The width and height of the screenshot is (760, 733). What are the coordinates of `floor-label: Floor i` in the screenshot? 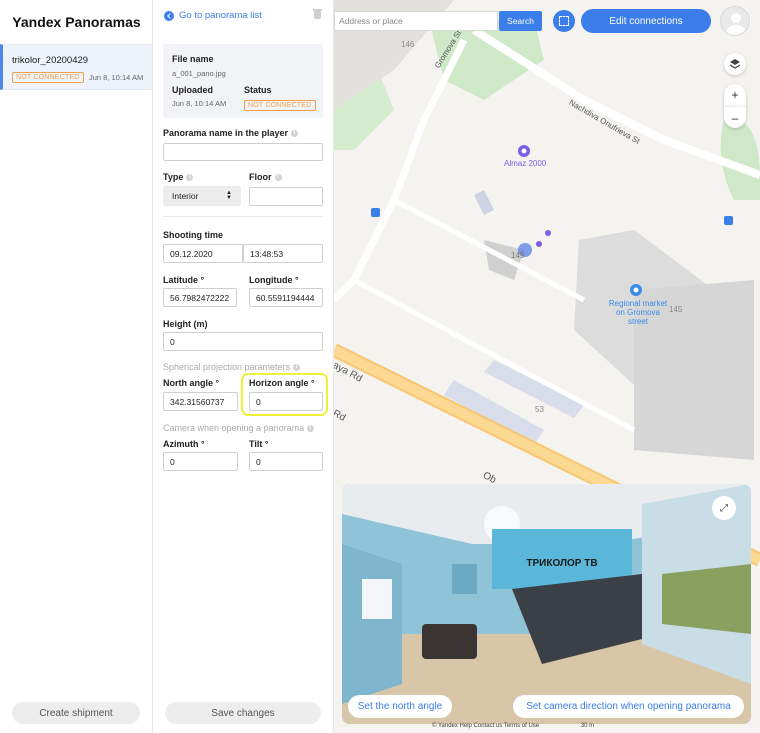 It's located at (265, 177).